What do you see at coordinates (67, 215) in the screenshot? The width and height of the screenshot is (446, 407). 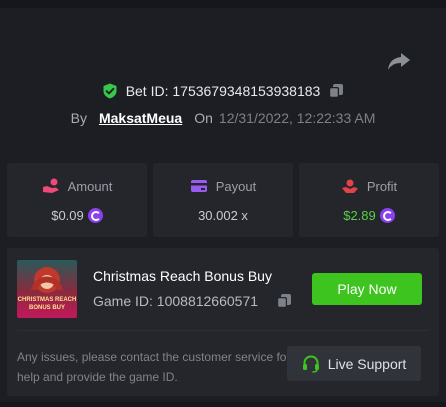 I see `amount-value: $0.09` at bounding box center [67, 215].